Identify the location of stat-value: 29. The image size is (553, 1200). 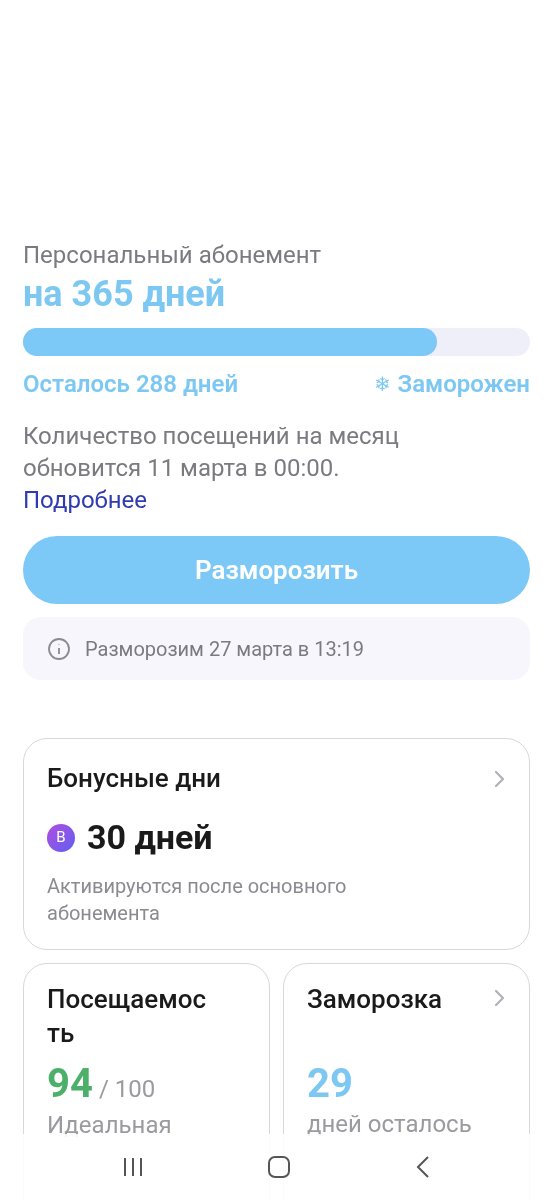
(330, 1084).